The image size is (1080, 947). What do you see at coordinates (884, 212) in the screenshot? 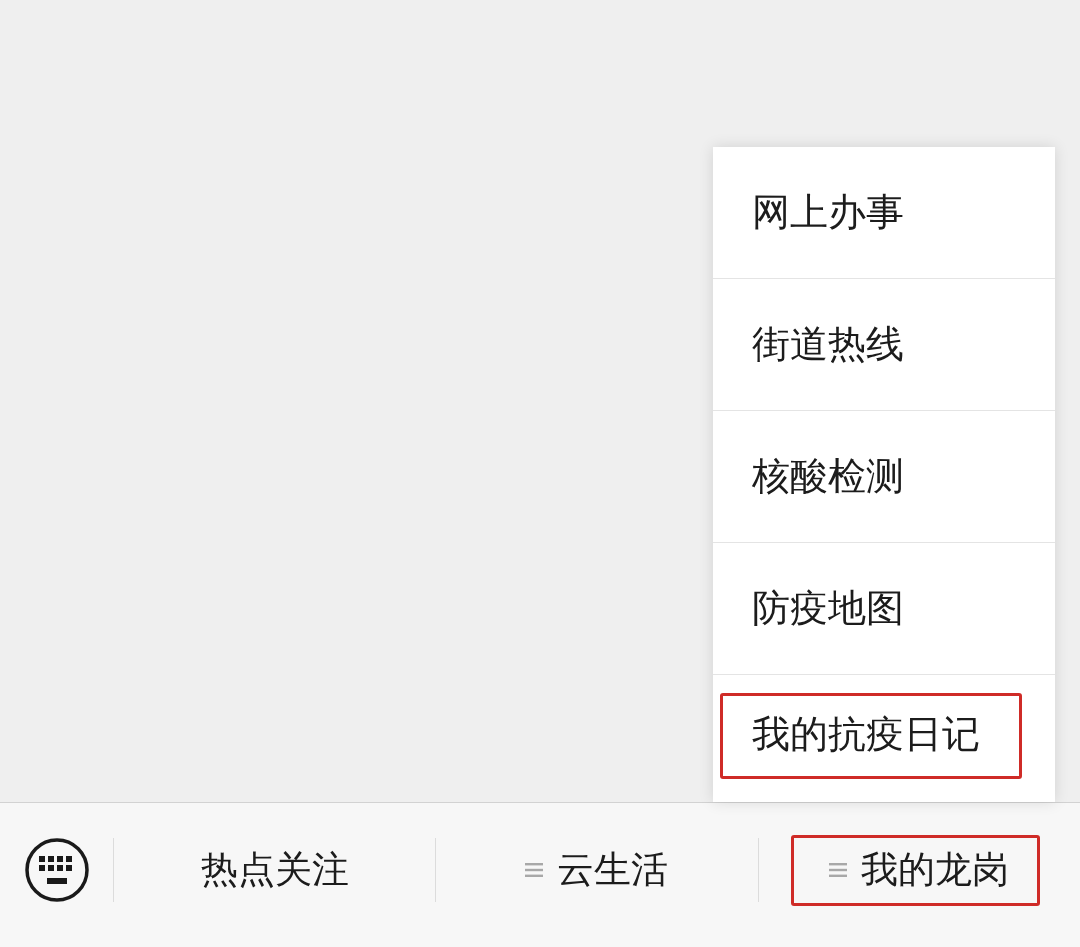
I see `menu-item: 网上办事` at bounding box center [884, 212].